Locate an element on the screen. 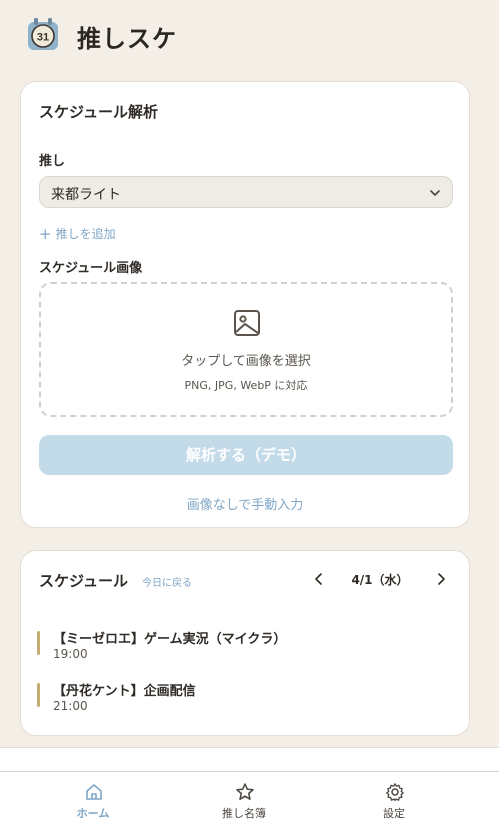 The height and width of the screenshot is (823, 499). current-date: 4/1（水） is located at coordinates (380, 580).